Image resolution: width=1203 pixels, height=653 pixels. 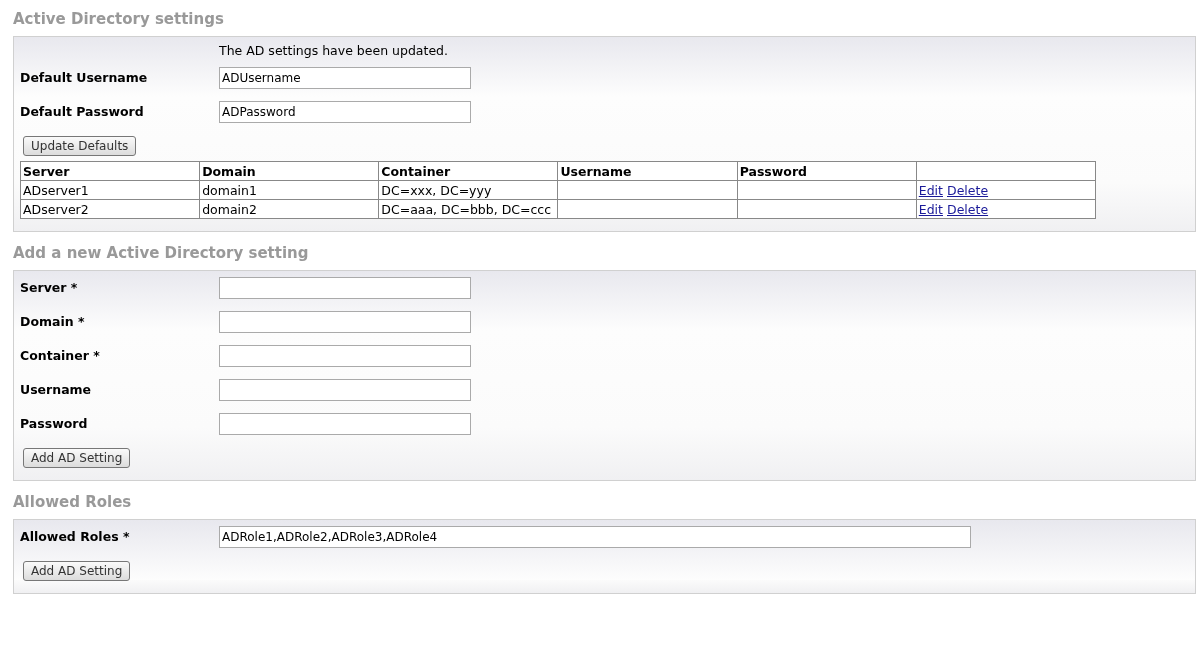 What do you see at coordinates (161, 253) in the screenshot?
I see `section-title: Add a new Active Directory setting` at bounding box center [161, 253].